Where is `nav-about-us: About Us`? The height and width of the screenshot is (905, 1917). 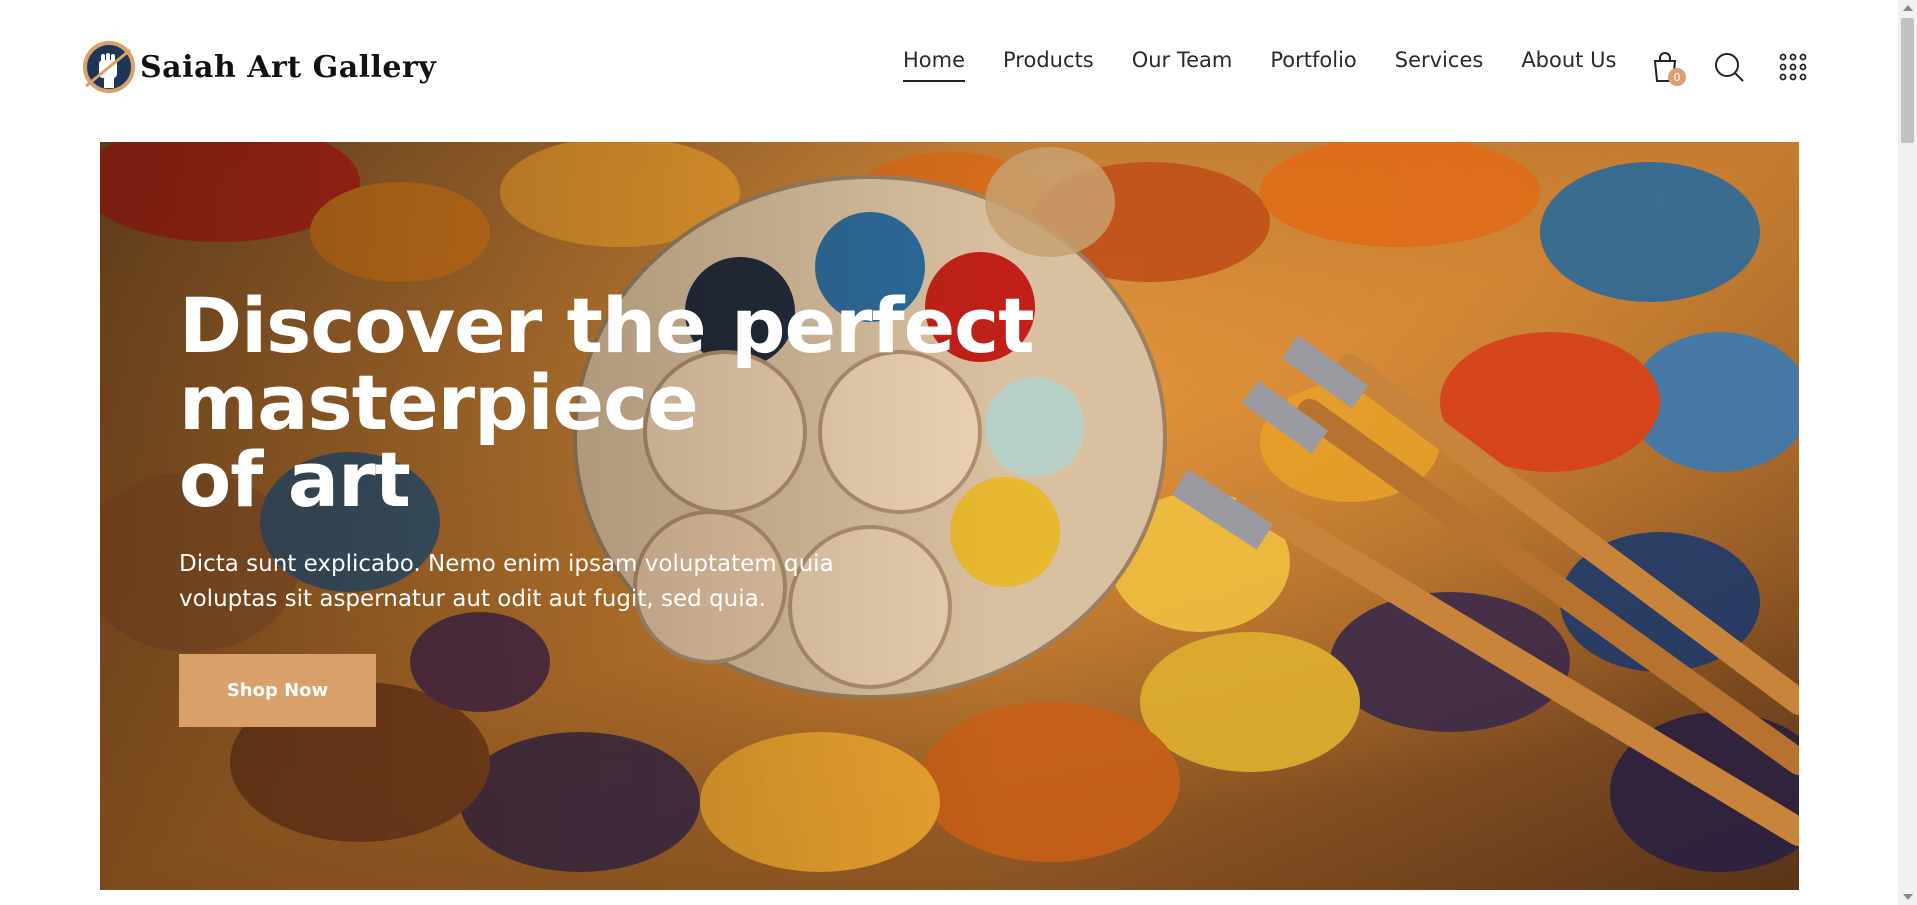 nav-about-us: About Us is located at coordinates (1568, 65).